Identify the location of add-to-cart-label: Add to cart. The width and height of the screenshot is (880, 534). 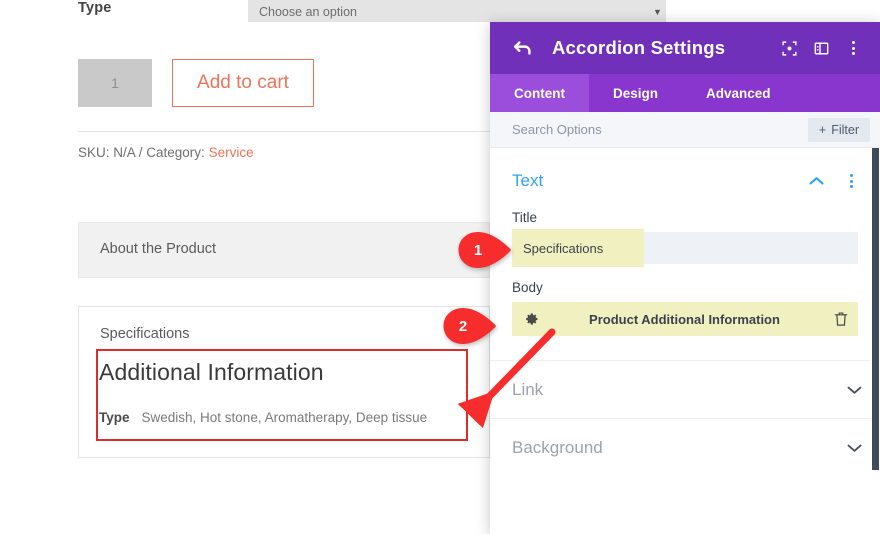
(243, 82).